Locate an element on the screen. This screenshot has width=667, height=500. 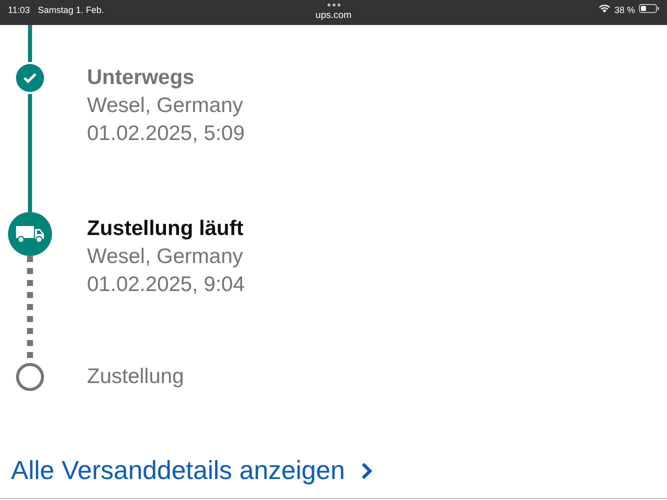
chevron-right-icon is located at coordinates (366, 471).